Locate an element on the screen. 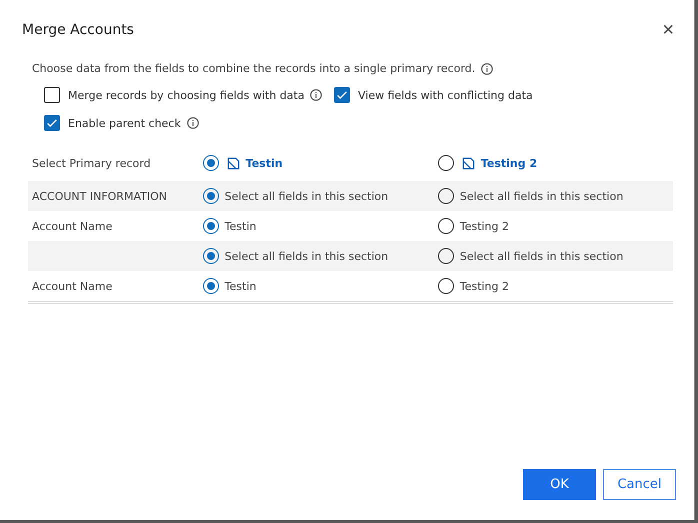 This screenshot has height=523, width=698. record-link: Testin is located at coordinates (264, 163).